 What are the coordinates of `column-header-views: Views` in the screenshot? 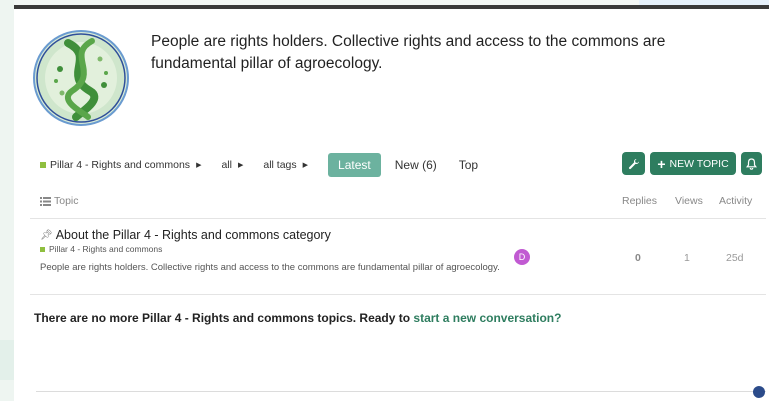 It's located at (689, 201).